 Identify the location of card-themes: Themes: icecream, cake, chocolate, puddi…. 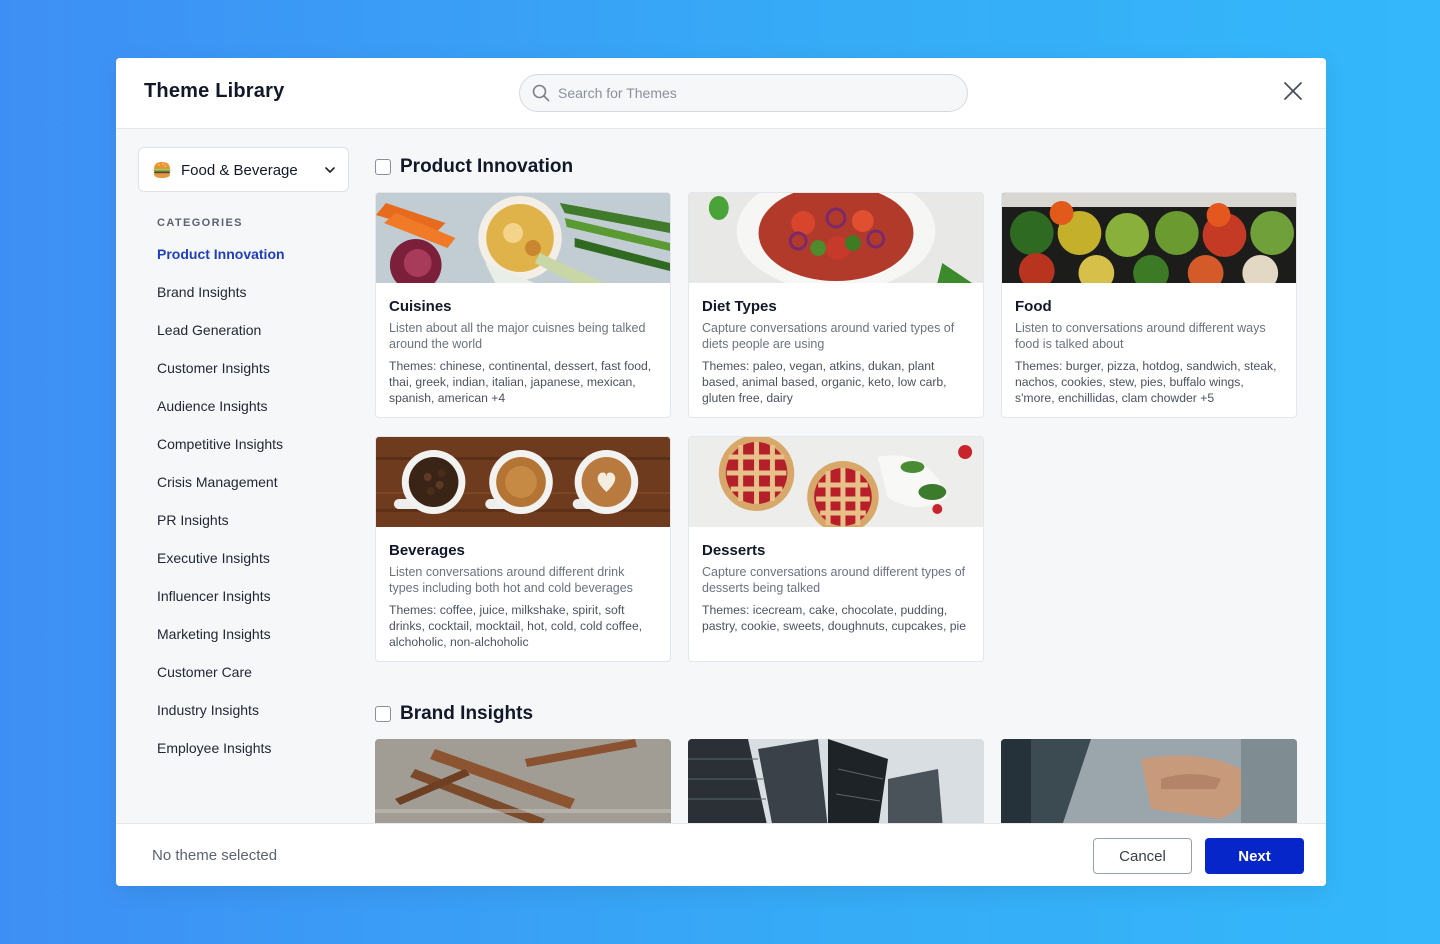
(834, 618).